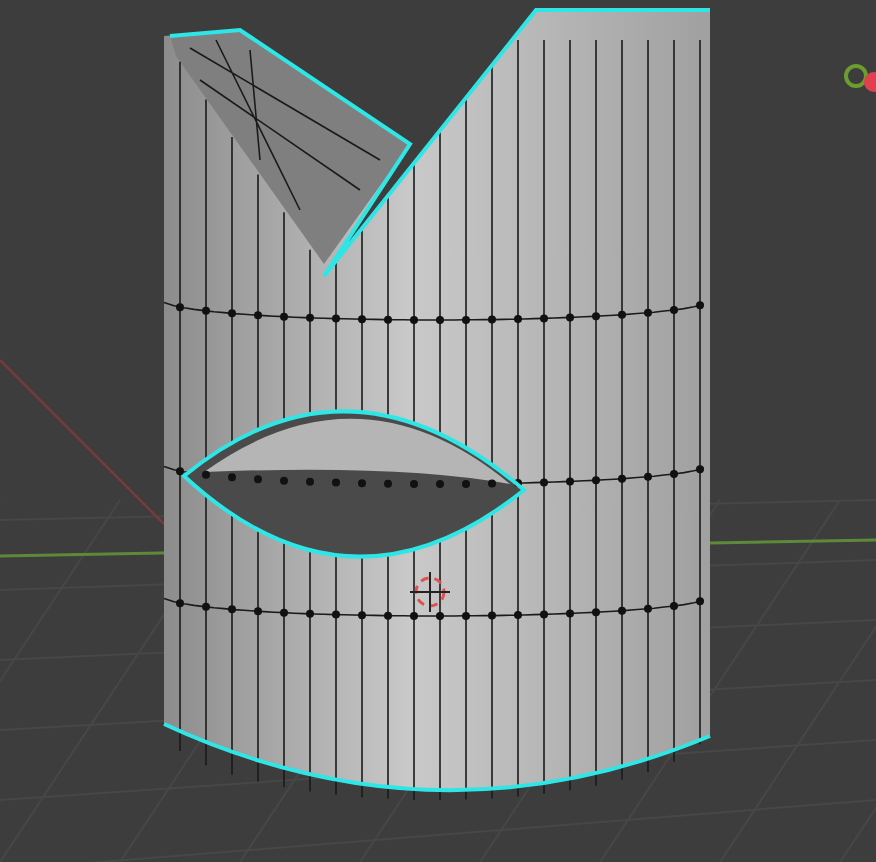  What do you see at coordinates (860, 78) in the screenshot?
I see `axis-gizmo-drawing` at bounding box center [860, 78].